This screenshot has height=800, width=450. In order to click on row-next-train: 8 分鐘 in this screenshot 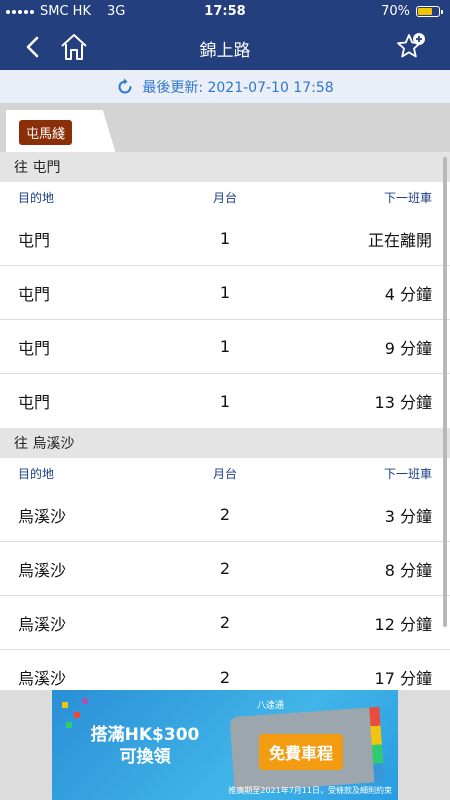, I will do `click(408, 570)`.